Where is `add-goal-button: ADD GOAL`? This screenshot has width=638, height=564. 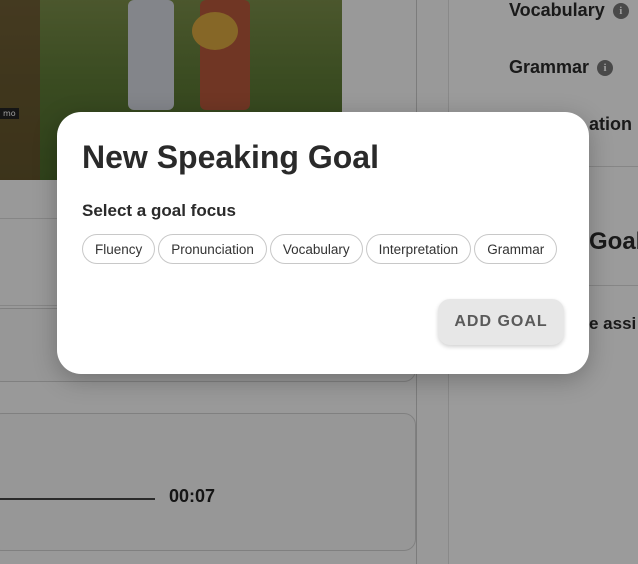
add-goal-button: ADD GOAL is located at coordinates (501, 322).